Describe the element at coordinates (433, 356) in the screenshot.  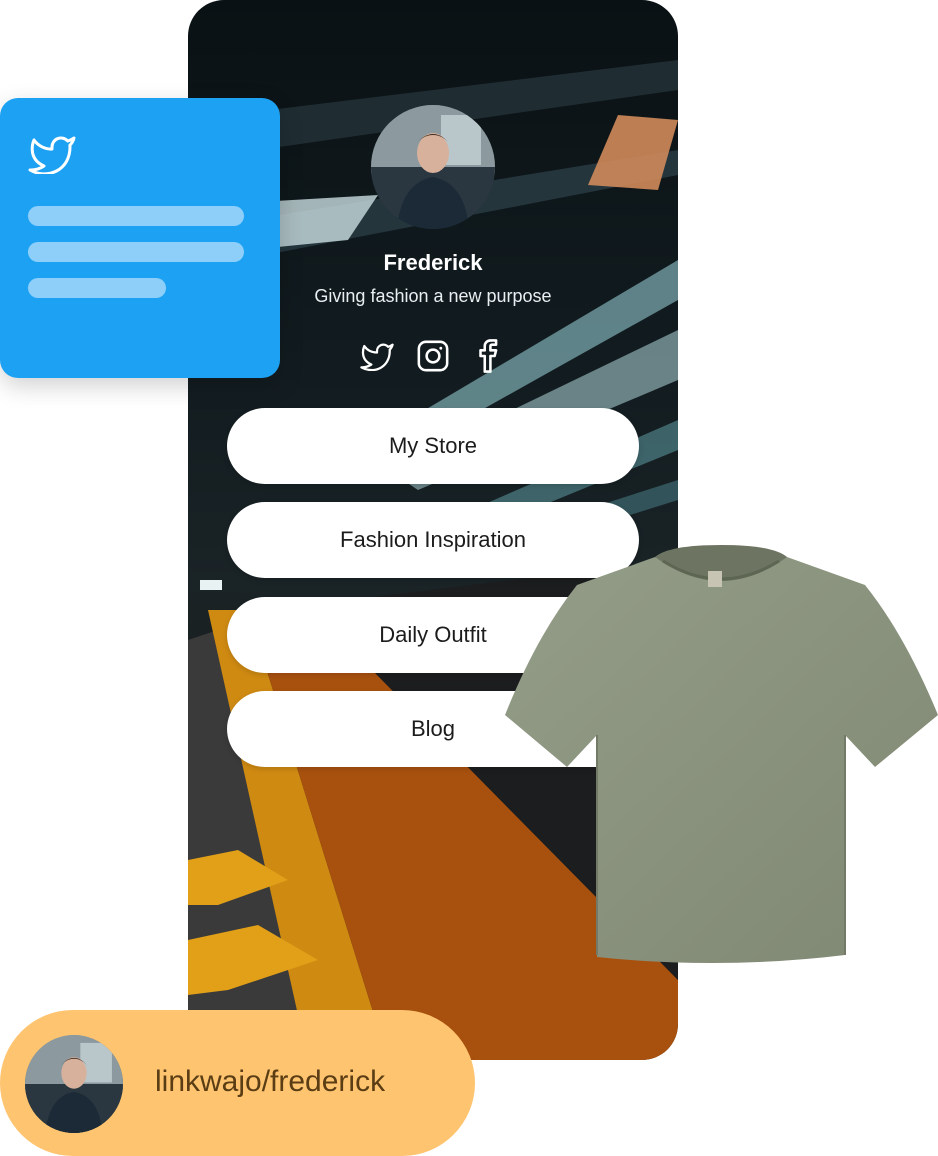
I see `instagram-icon` at that location.